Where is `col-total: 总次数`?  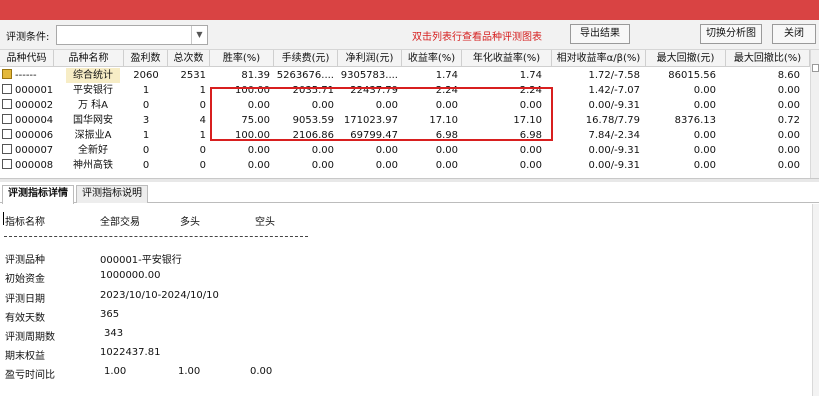
col-total: 总次数 is located at coordinates (189, 58).